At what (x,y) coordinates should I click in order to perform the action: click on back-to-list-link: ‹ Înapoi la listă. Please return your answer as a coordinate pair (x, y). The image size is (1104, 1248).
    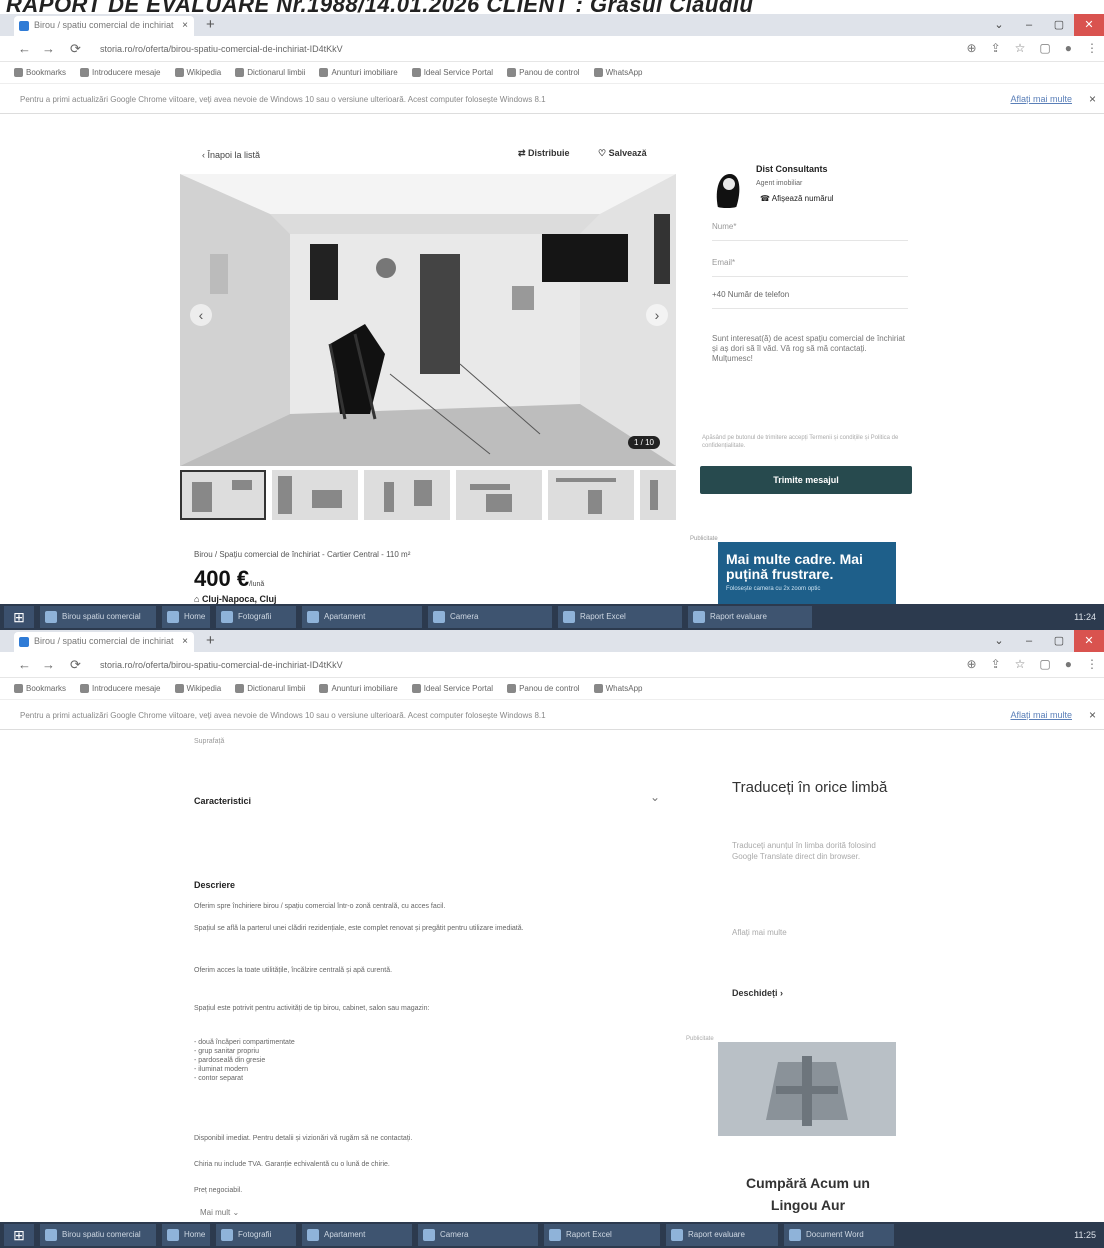
    Looking at the image, I should click on (231, 155).